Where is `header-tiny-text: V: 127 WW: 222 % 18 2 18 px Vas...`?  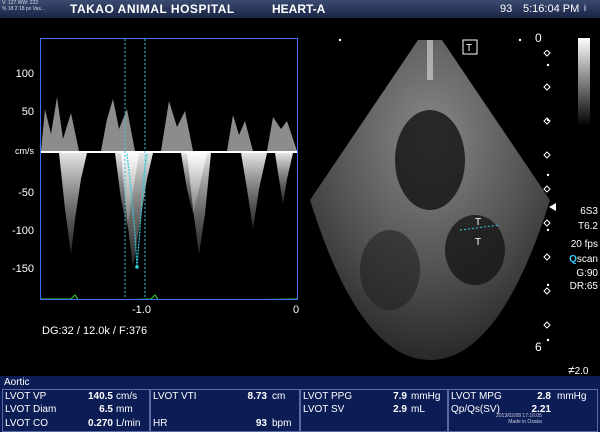 header-tiny-text: V: 127 WW: 222 % 18 2 18 px Vas... is located at coordinates (23, 6).